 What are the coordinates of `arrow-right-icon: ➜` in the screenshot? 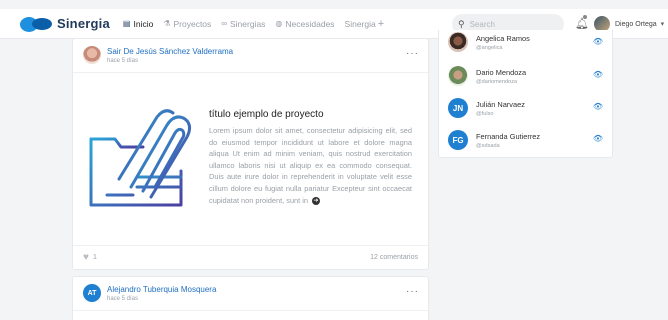 It's located at (316, 200).